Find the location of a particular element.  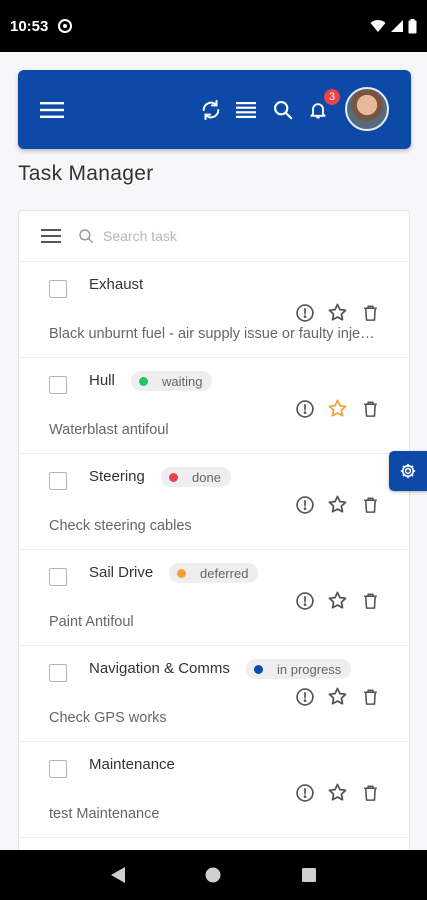

task-row: Hull waiting Waterblast antifoul is located at coordinates (214, 406).